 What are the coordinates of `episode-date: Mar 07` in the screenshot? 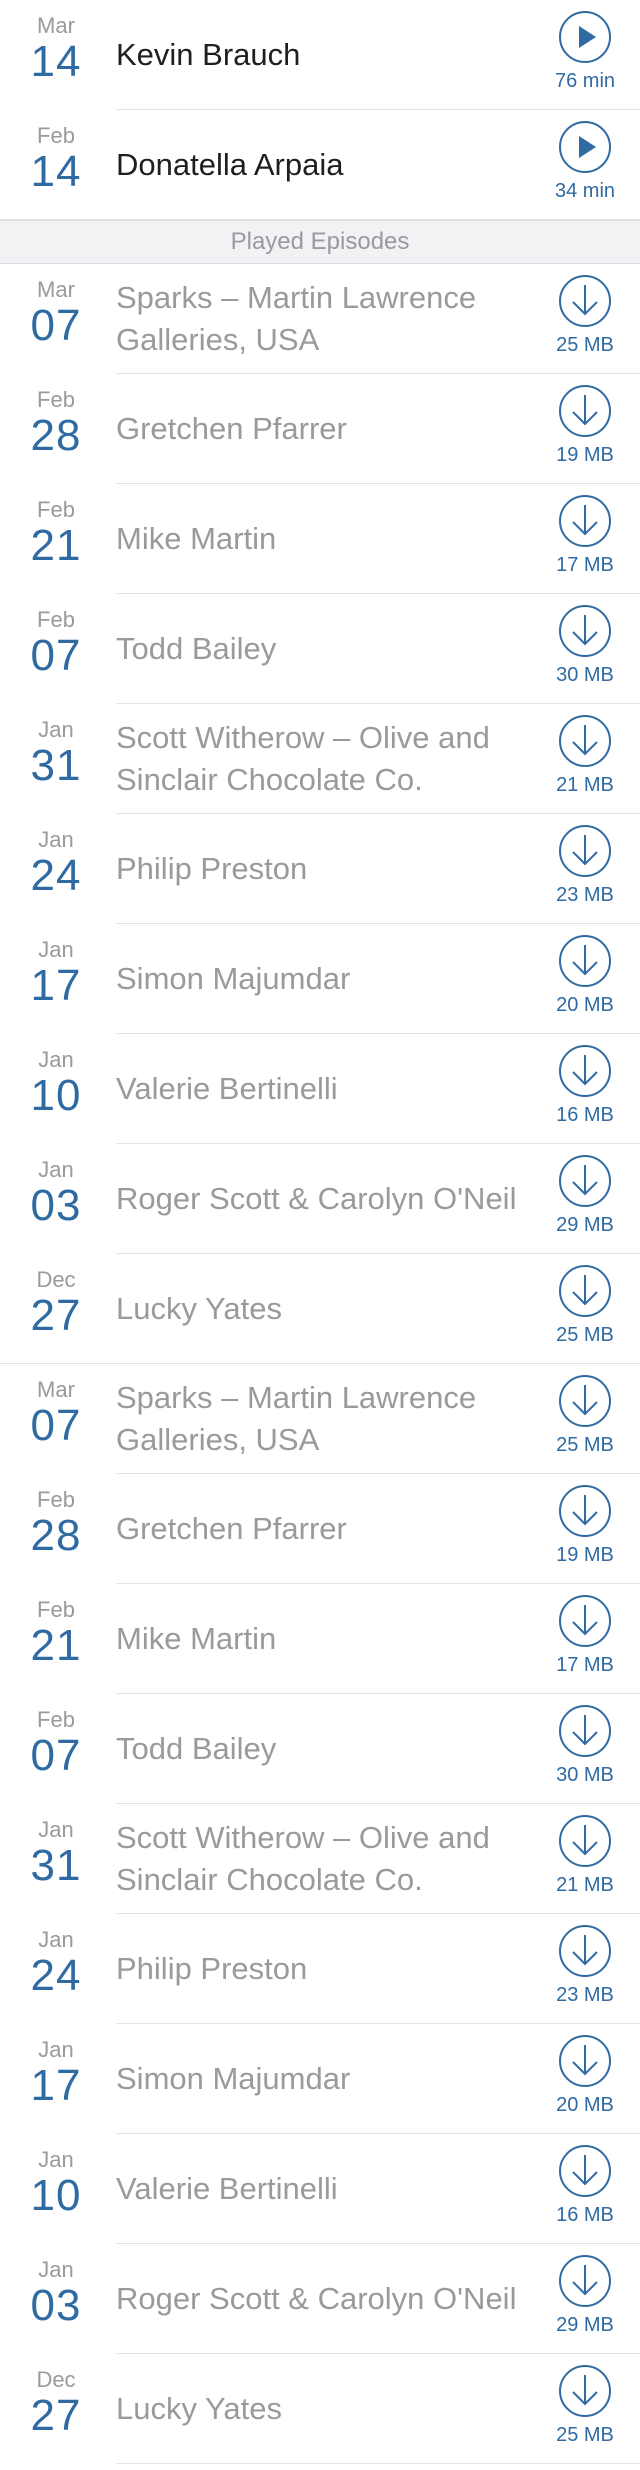 It's located at (56, 1414).